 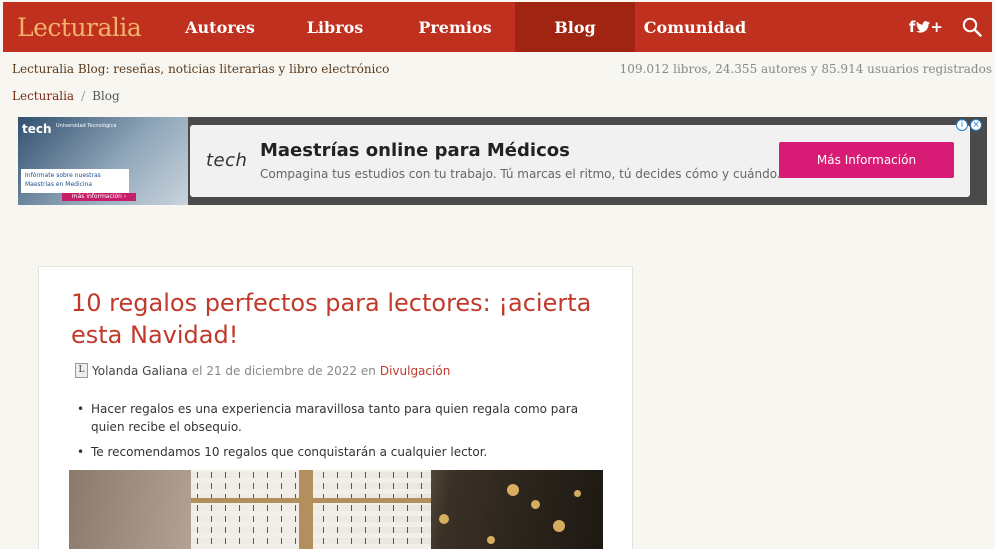 What do you see at coordinates (86, 126) in the screenshot?
I see `ad-left-brand-sub: Universidad Tecnológica` at bounding box center [86, 126].